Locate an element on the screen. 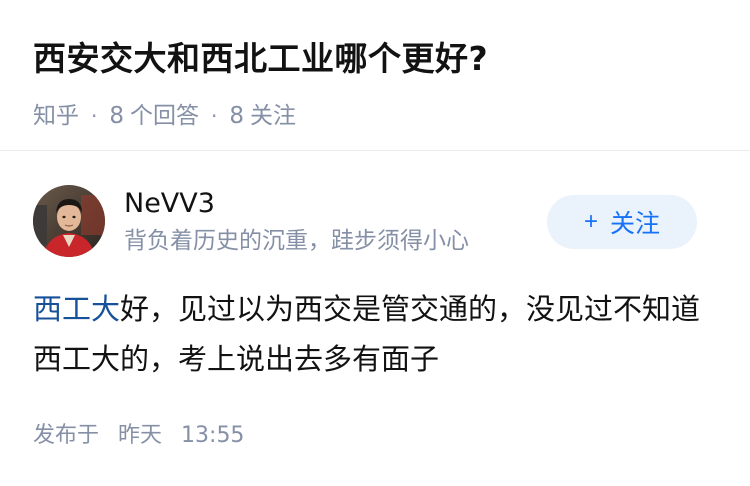 The height and width of the screenshot is (486, 750). publish-day: 昨天 is located at coordinates (140, 435).